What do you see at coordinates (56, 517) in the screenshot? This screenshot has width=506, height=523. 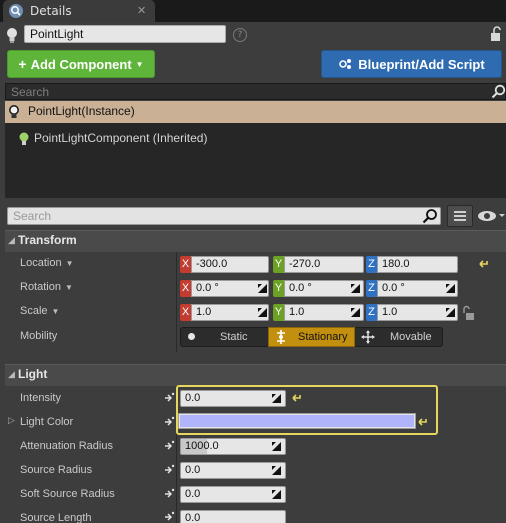 I see `source-length-label: Source Length` at bounding box center [56, 517].